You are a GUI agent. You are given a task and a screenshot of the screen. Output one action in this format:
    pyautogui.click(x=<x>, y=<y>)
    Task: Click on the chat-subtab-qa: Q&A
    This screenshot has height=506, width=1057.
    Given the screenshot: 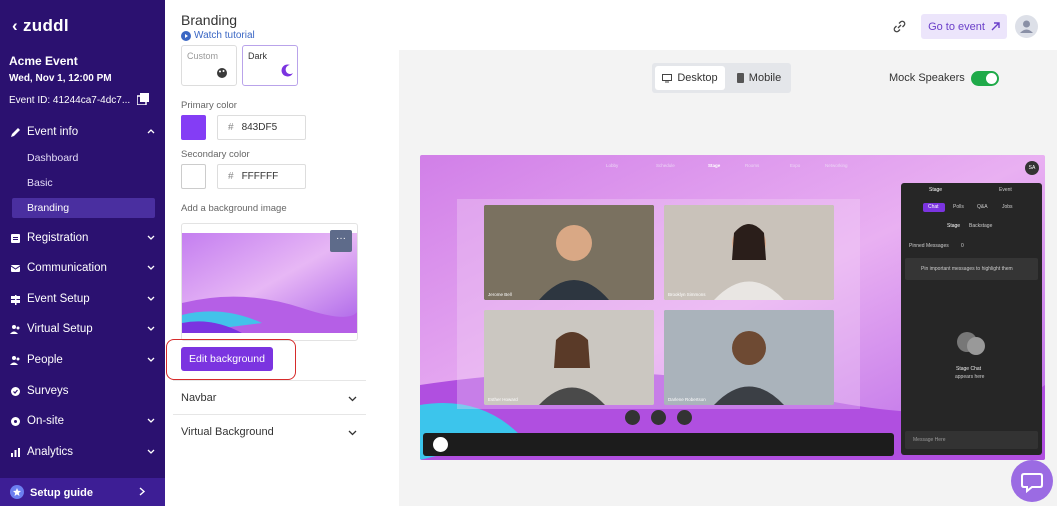 What is the action you would take?
    pyautogui.click(x=982, y=207)
    